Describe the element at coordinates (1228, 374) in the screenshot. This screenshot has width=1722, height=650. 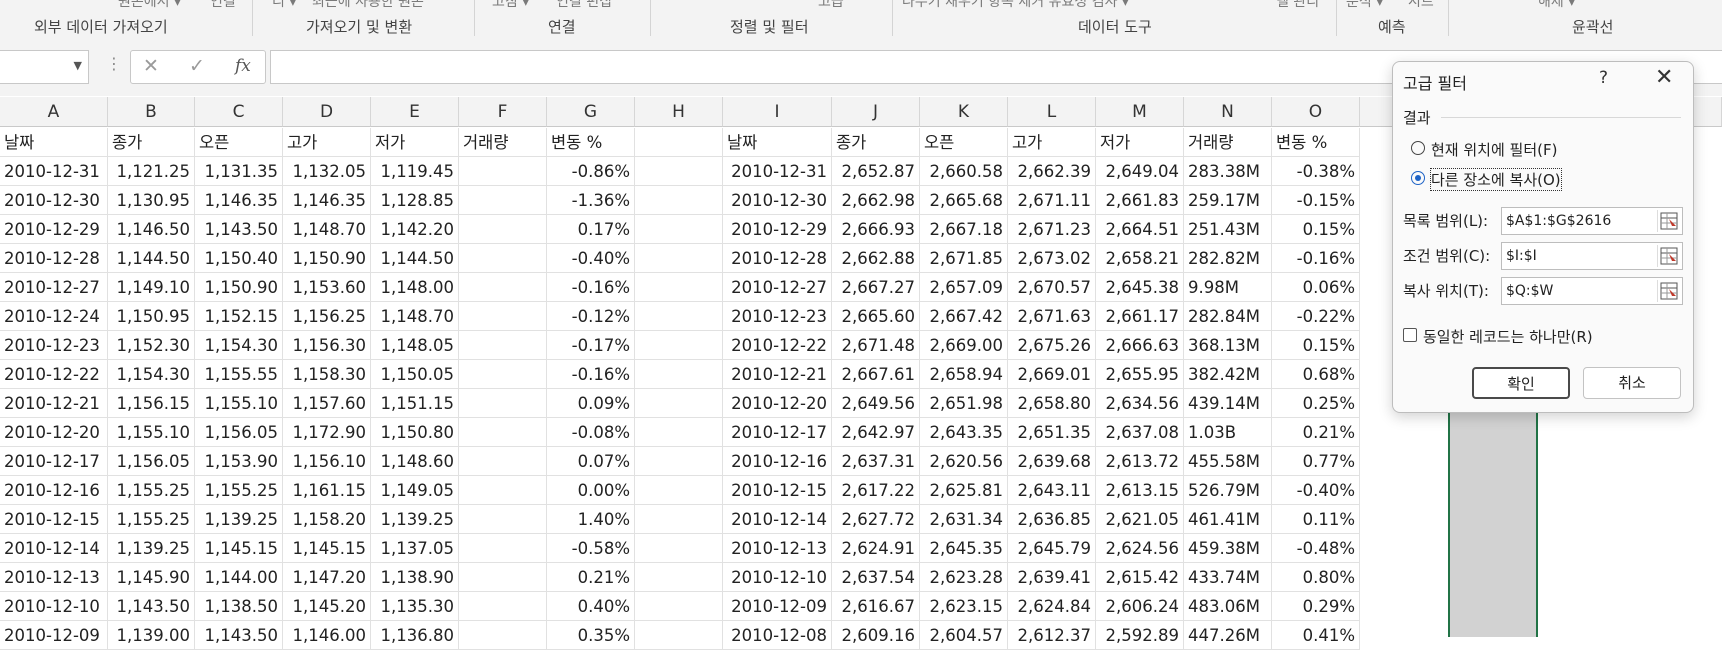
I see `table-cell: 382.42M` at that location.